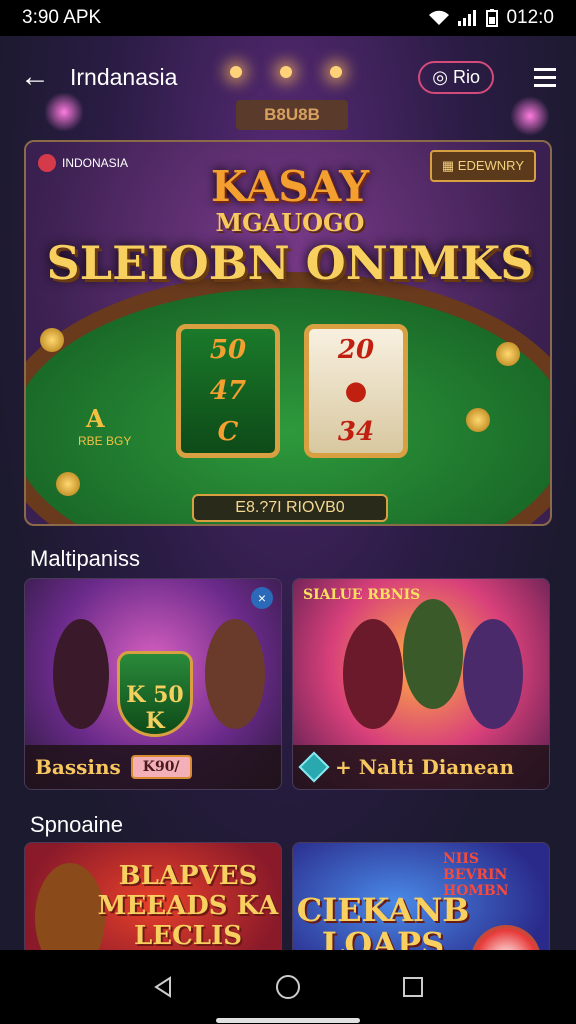  I want to click on coin-balance-pill: ◎ Rio, so click(456, 77).